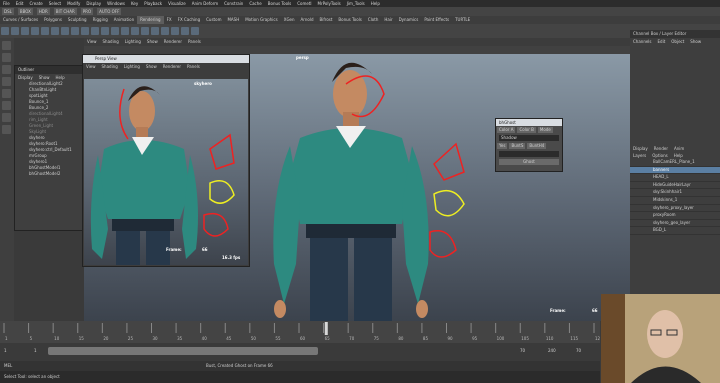  Describe the element at coordinates (91, 66) in the screenshot. I see `persp-menu-item: View` at that location.